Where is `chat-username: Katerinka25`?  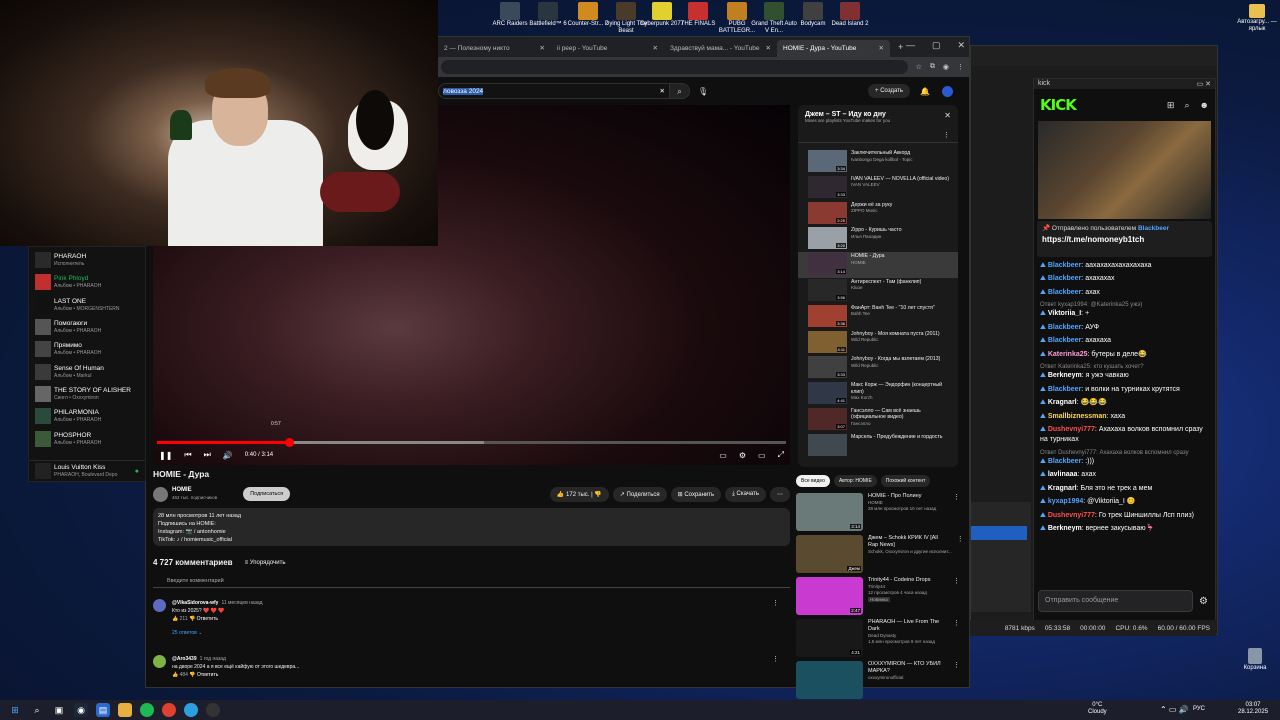
chat-username: Katerinka25 is located at coordinates (1068, 354).